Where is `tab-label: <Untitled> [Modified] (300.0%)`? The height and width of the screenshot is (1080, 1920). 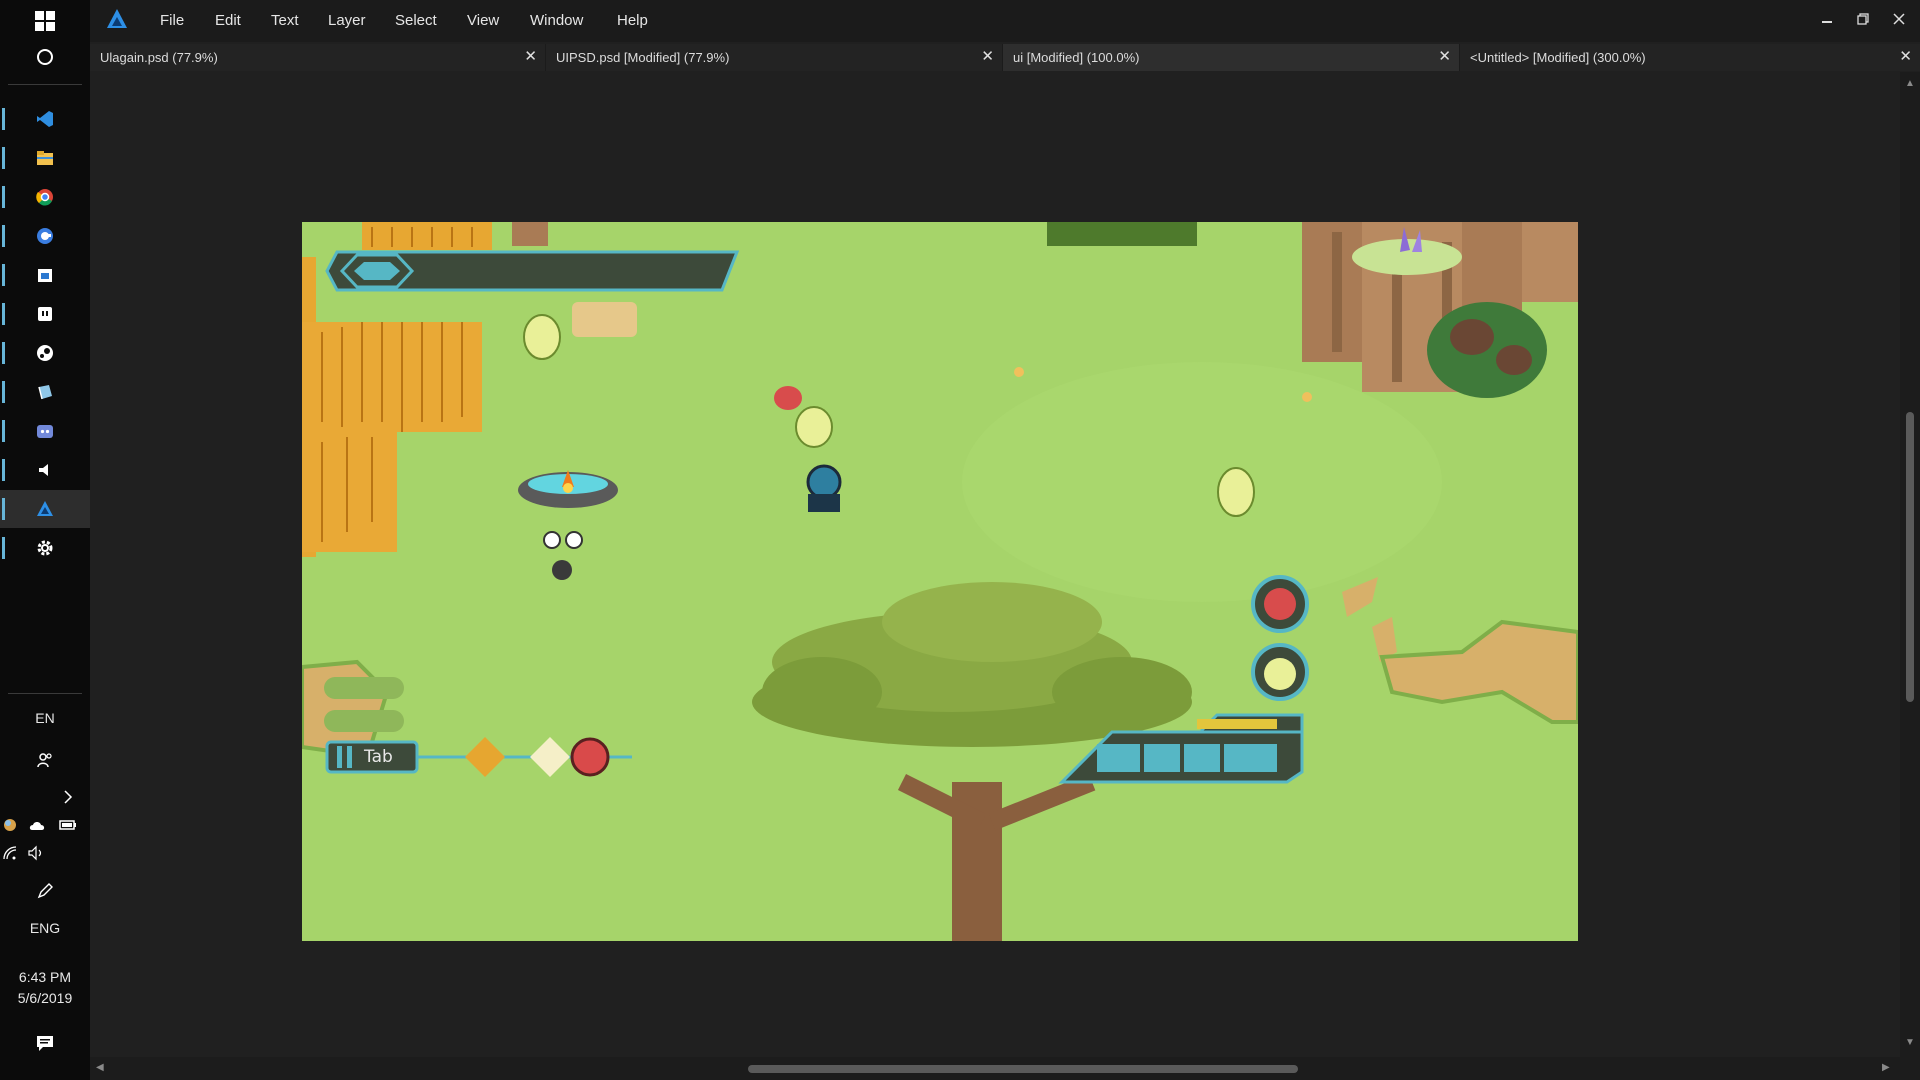 tab-label: <Untitled> [Modified] (300.0%) is located at coordinates (1558, 57).